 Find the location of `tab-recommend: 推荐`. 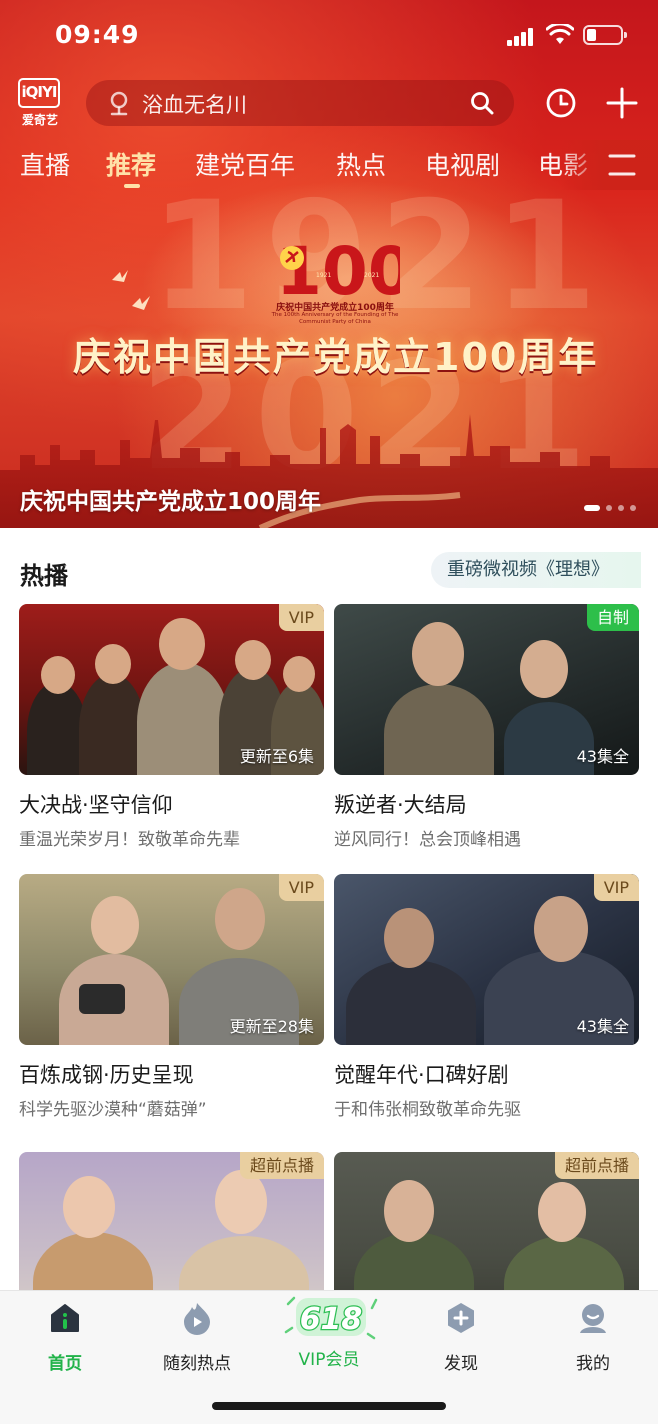

tab-recommend: 推荐 is located at coordinates (131, 164).